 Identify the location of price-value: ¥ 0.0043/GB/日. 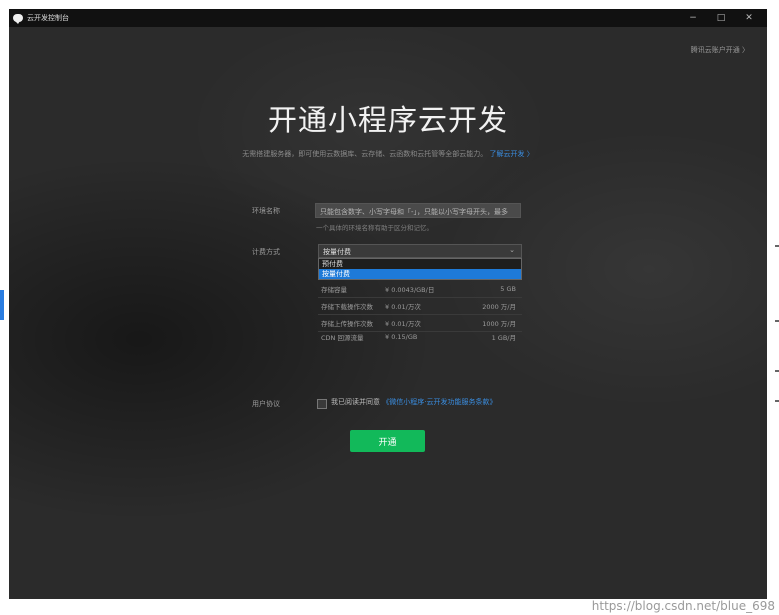
(410, 290).